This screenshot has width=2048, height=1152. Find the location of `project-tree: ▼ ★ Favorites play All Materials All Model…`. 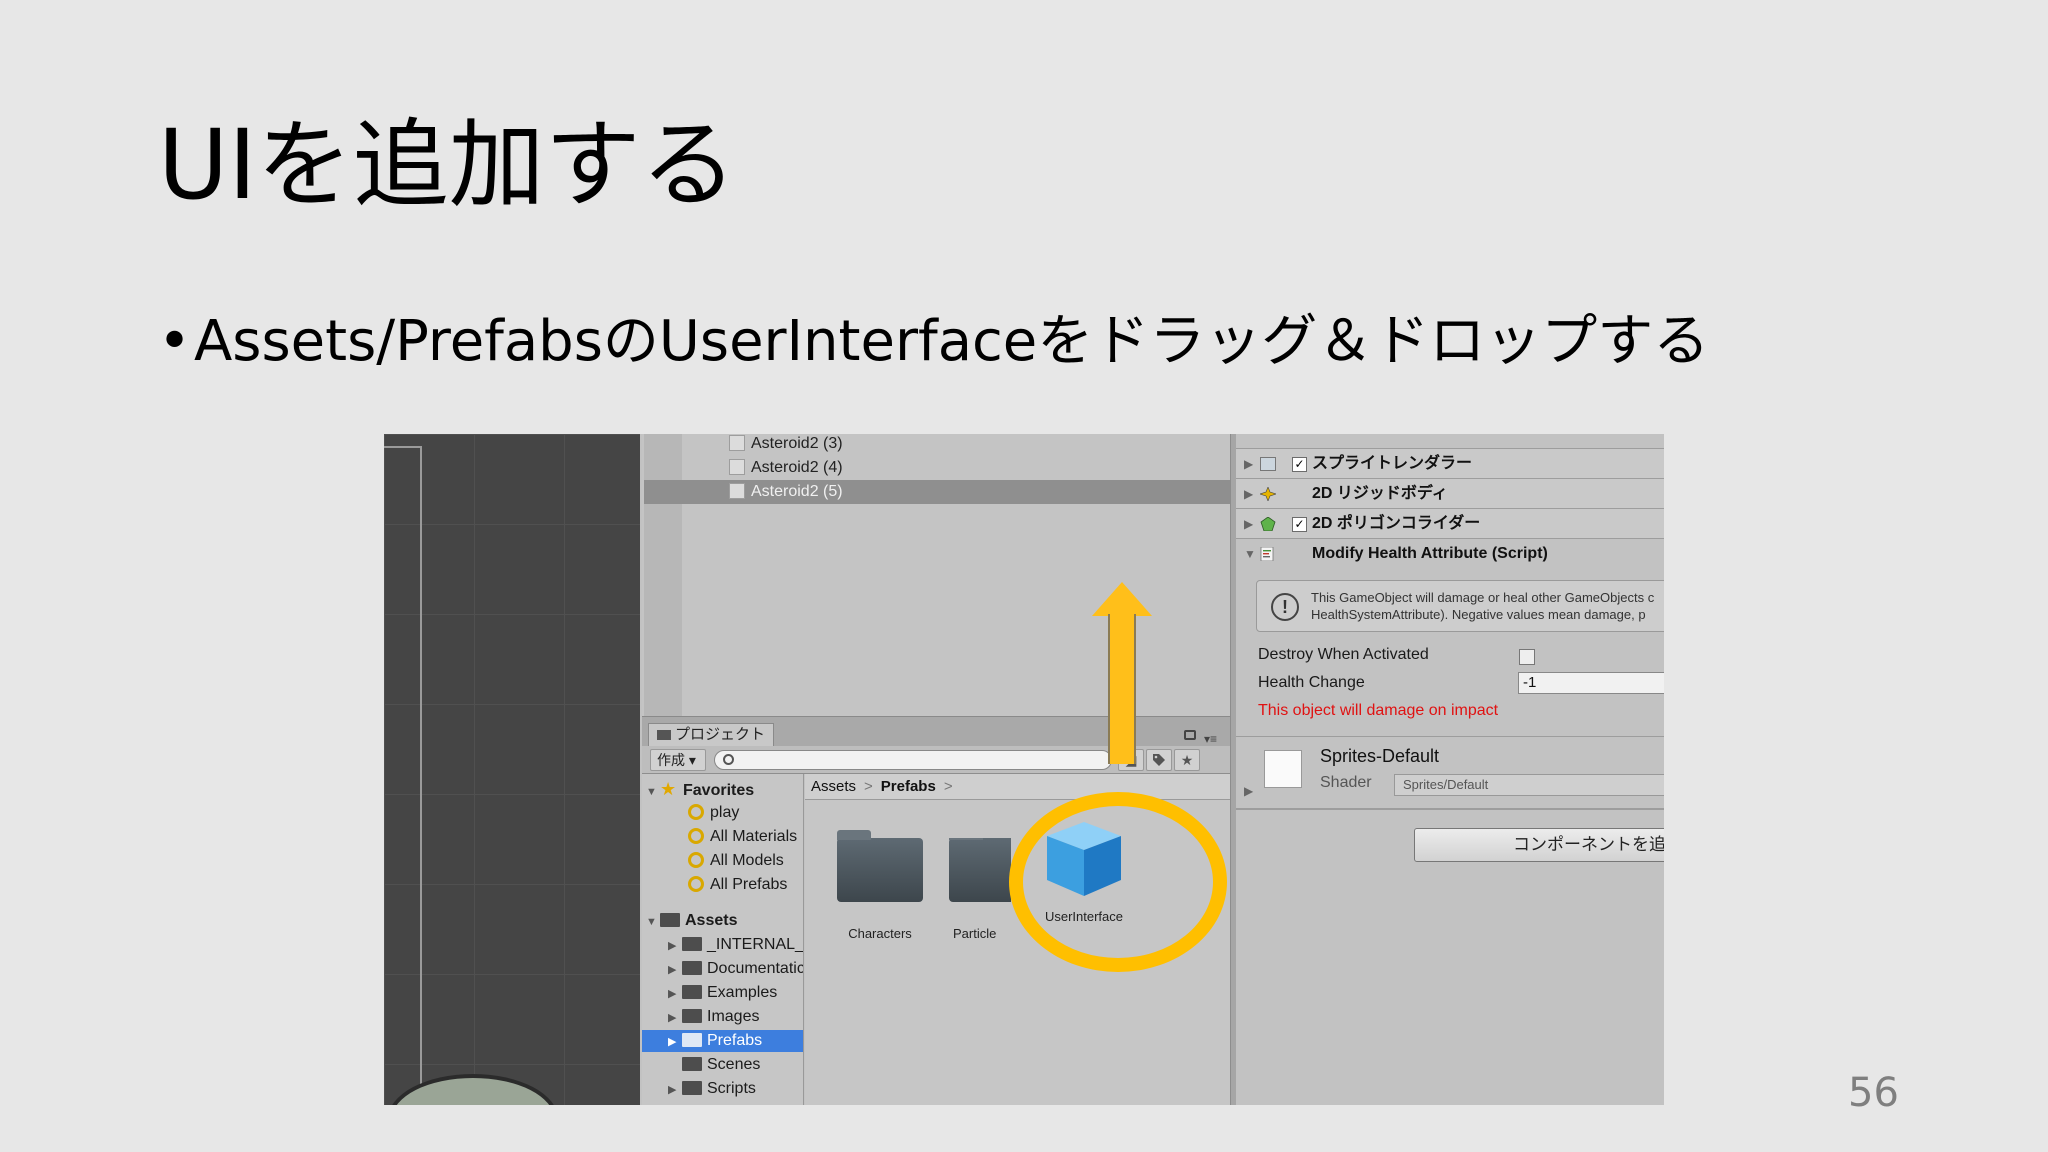

project-tree: ▼ ★ Favorites play All Materials All Model… is located at coordinates (723, 939).